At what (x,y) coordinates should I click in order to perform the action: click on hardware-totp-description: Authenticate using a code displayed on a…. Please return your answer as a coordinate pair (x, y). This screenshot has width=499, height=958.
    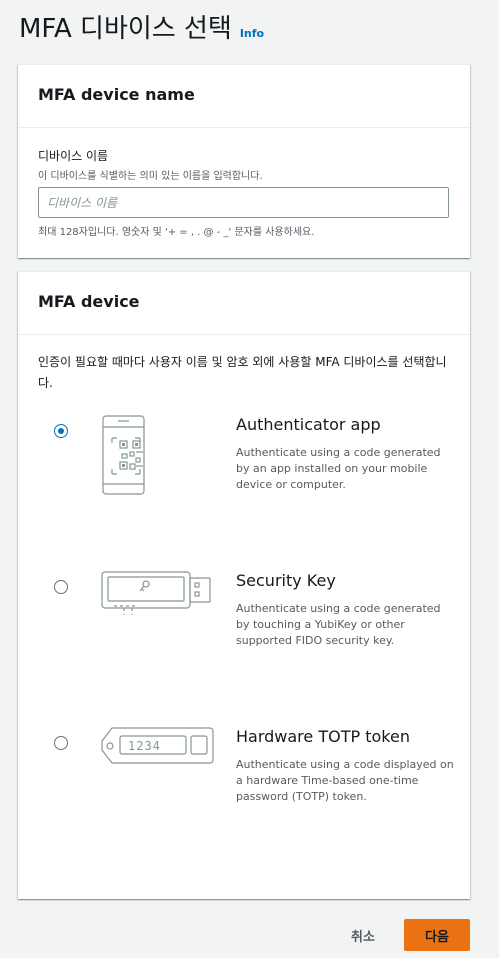
    Looking at the image, I should click on (345, 780).